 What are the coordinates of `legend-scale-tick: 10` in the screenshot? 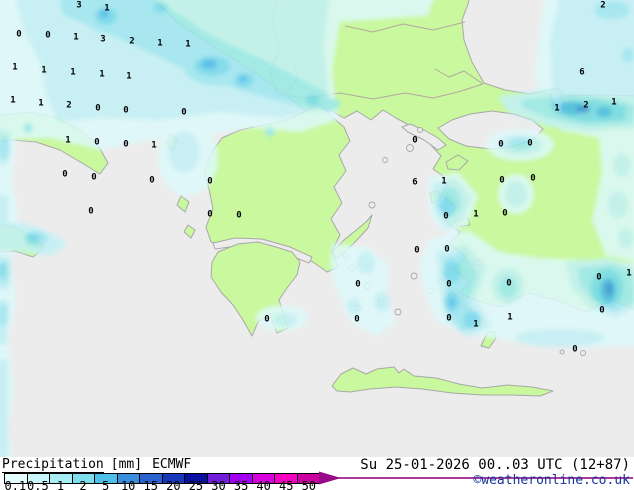 It's located at (128, 484).